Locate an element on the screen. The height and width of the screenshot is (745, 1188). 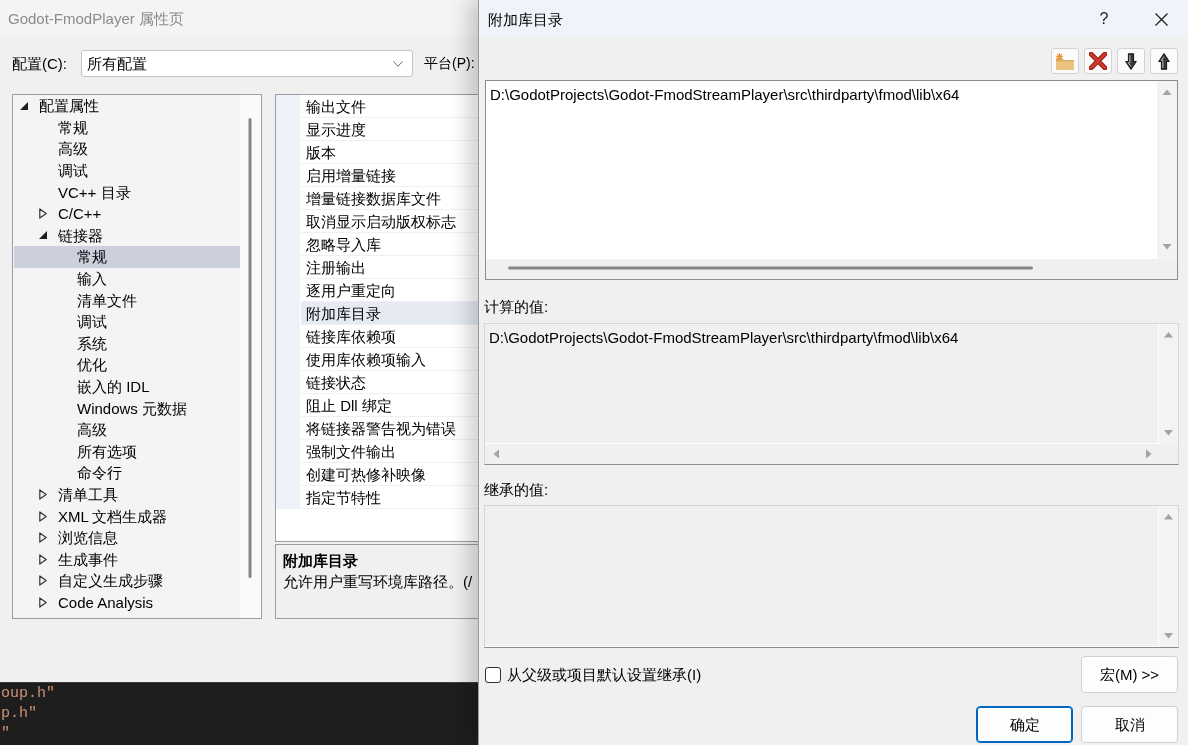
arrow-down-icon is located at coordinates (1131, 61).